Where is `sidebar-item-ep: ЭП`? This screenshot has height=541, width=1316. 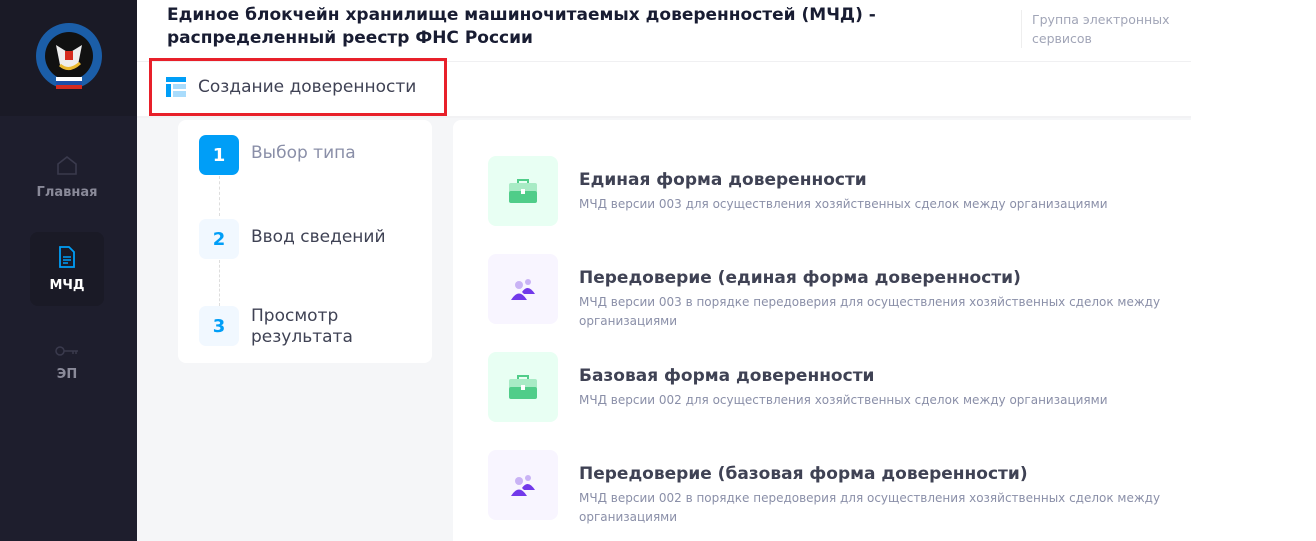 sidebar-item-ep: ЭП is located at coordinates (67, 363).